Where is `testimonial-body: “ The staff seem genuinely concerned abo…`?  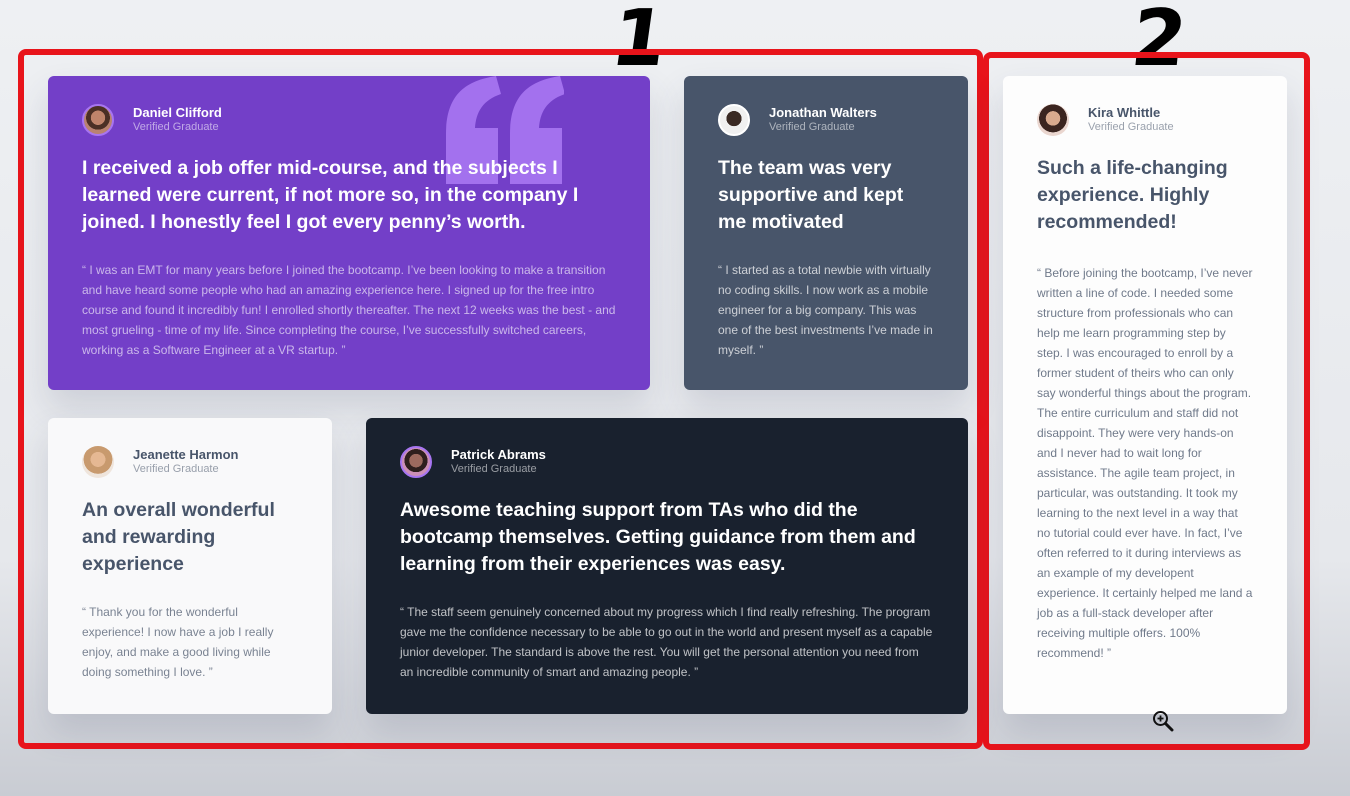 testimonial-body: “ The staff seem genuinely concerned abo… is located at coordinates (666, 642).